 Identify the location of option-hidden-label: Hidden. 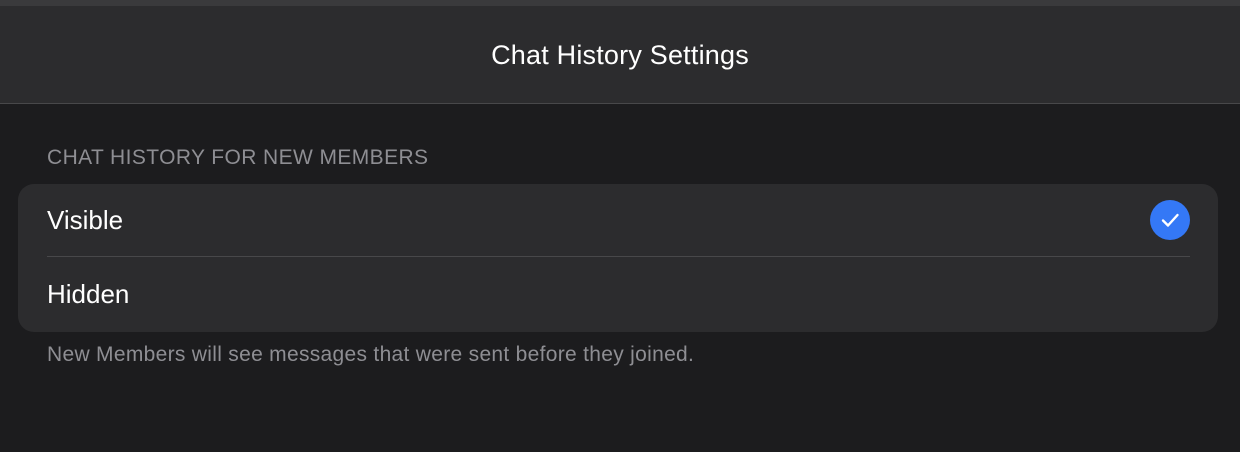
(88, 294).